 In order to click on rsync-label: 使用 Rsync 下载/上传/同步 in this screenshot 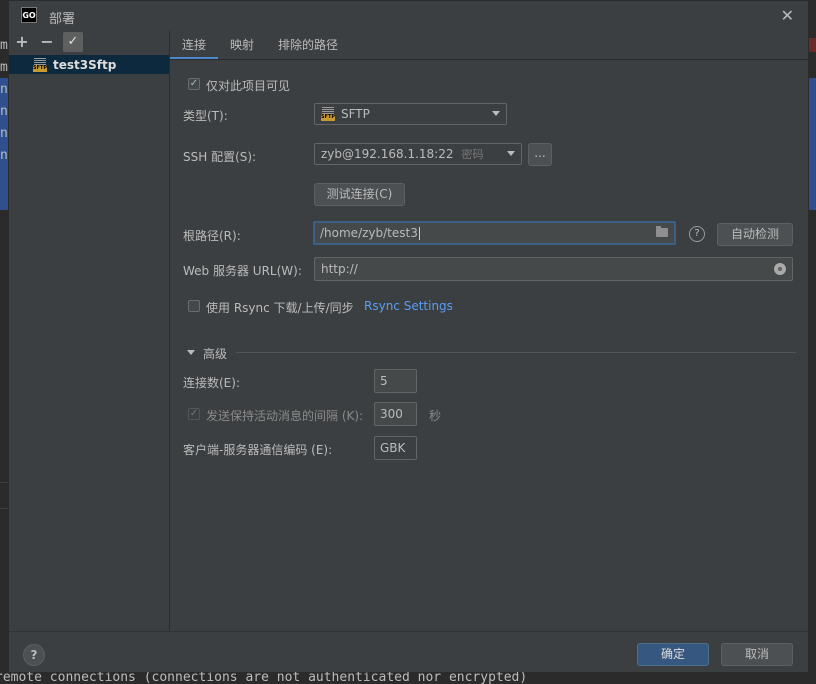, I will do `click(280, 308)`.